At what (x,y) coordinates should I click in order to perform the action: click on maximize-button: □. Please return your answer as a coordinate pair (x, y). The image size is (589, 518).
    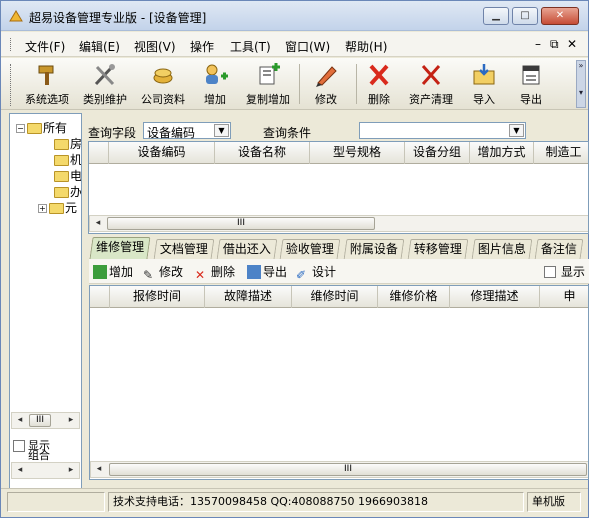
    Looking at the image, I should click on (525, 16).